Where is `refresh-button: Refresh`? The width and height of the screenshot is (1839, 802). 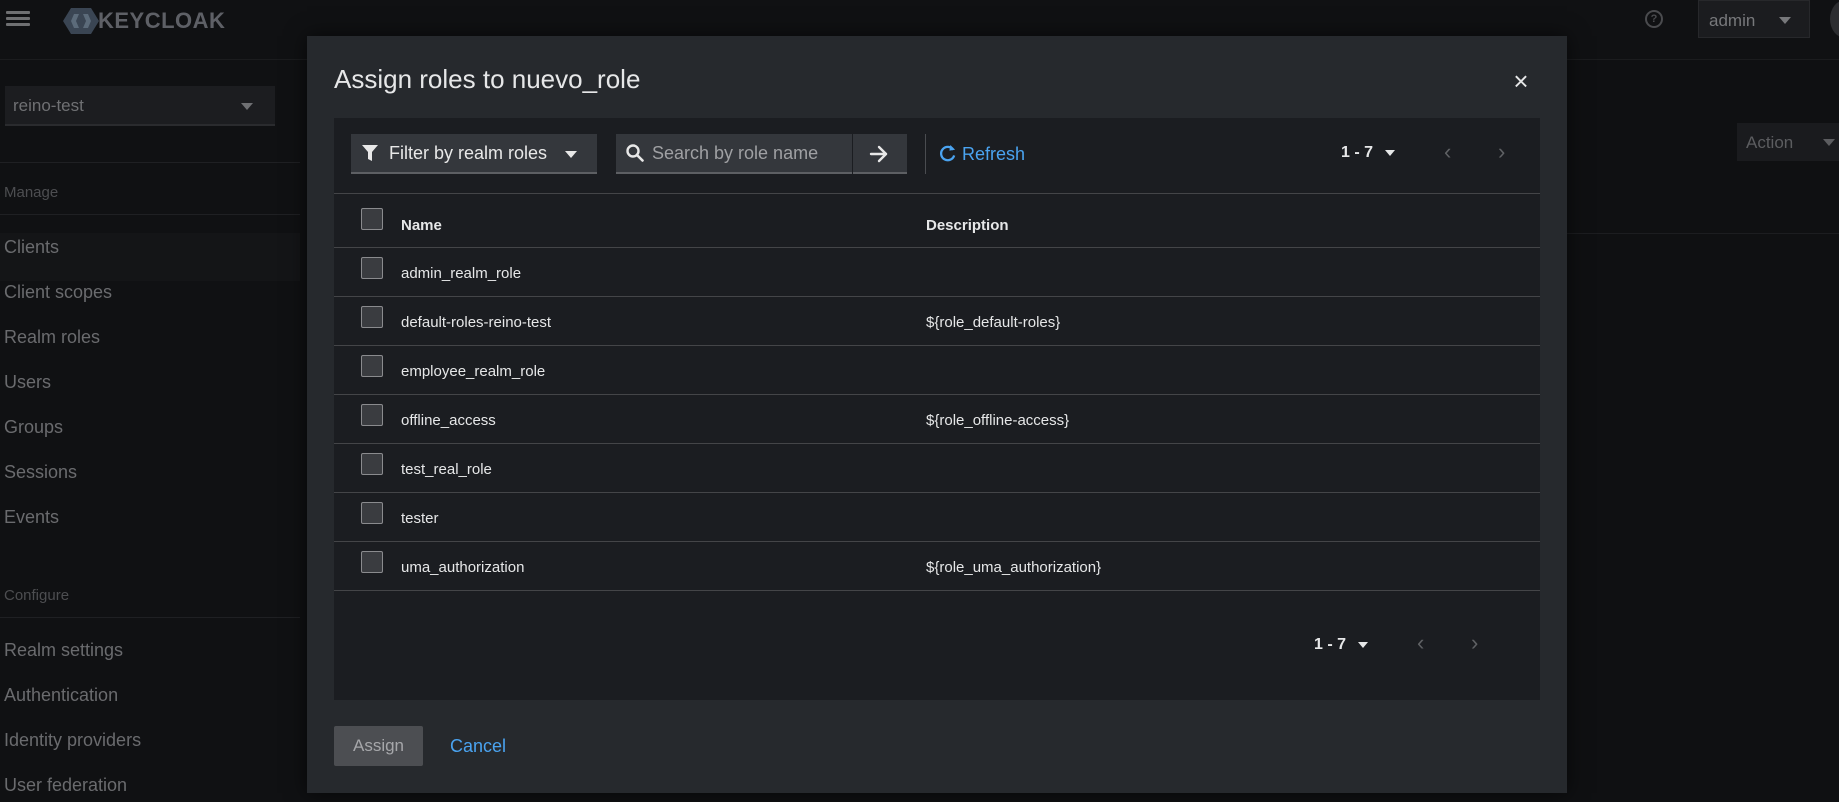
refresh-button: Refresh is located at coordinates (982, 154).